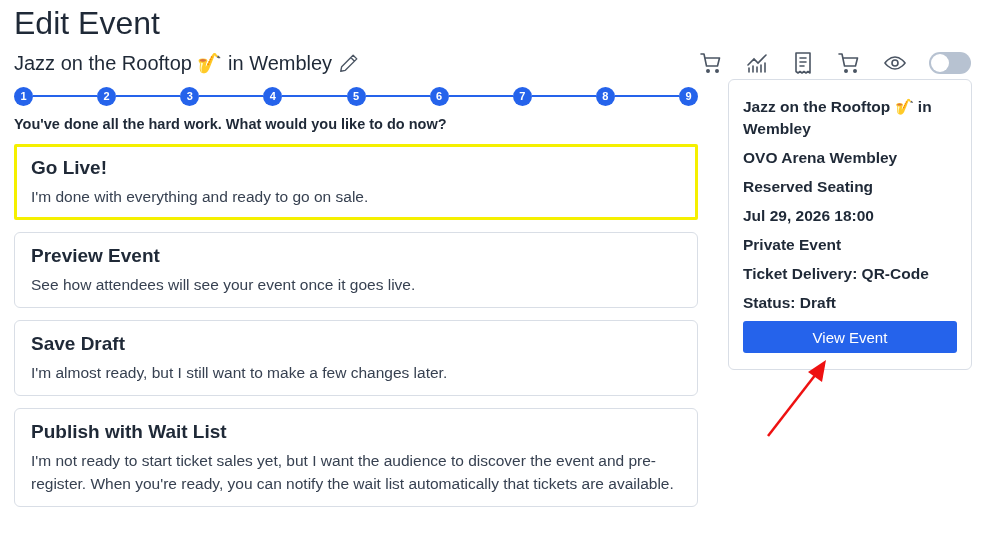 The width and height of the screenshot is (1001, 554). I want to click on step-circle: 1, so click(23, 96).